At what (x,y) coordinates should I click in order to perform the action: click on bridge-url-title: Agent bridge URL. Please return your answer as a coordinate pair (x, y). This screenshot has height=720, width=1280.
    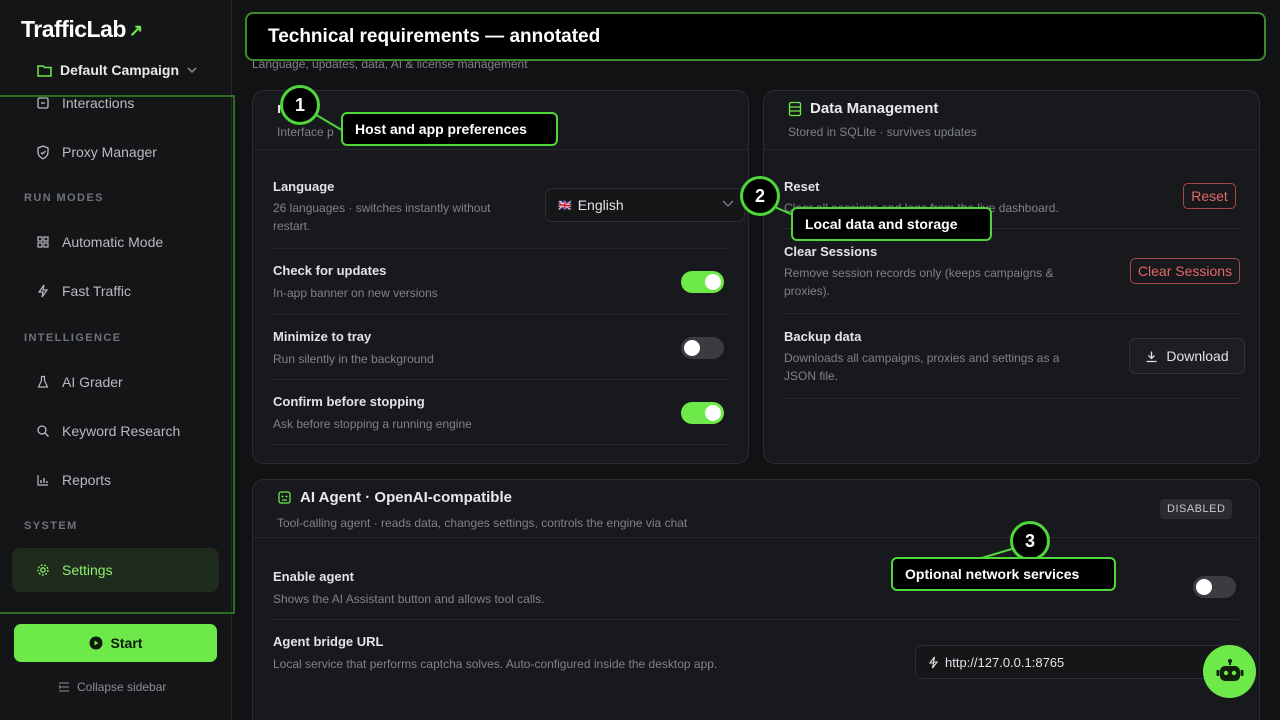
    Looking at the image, I should click on (328, 641).